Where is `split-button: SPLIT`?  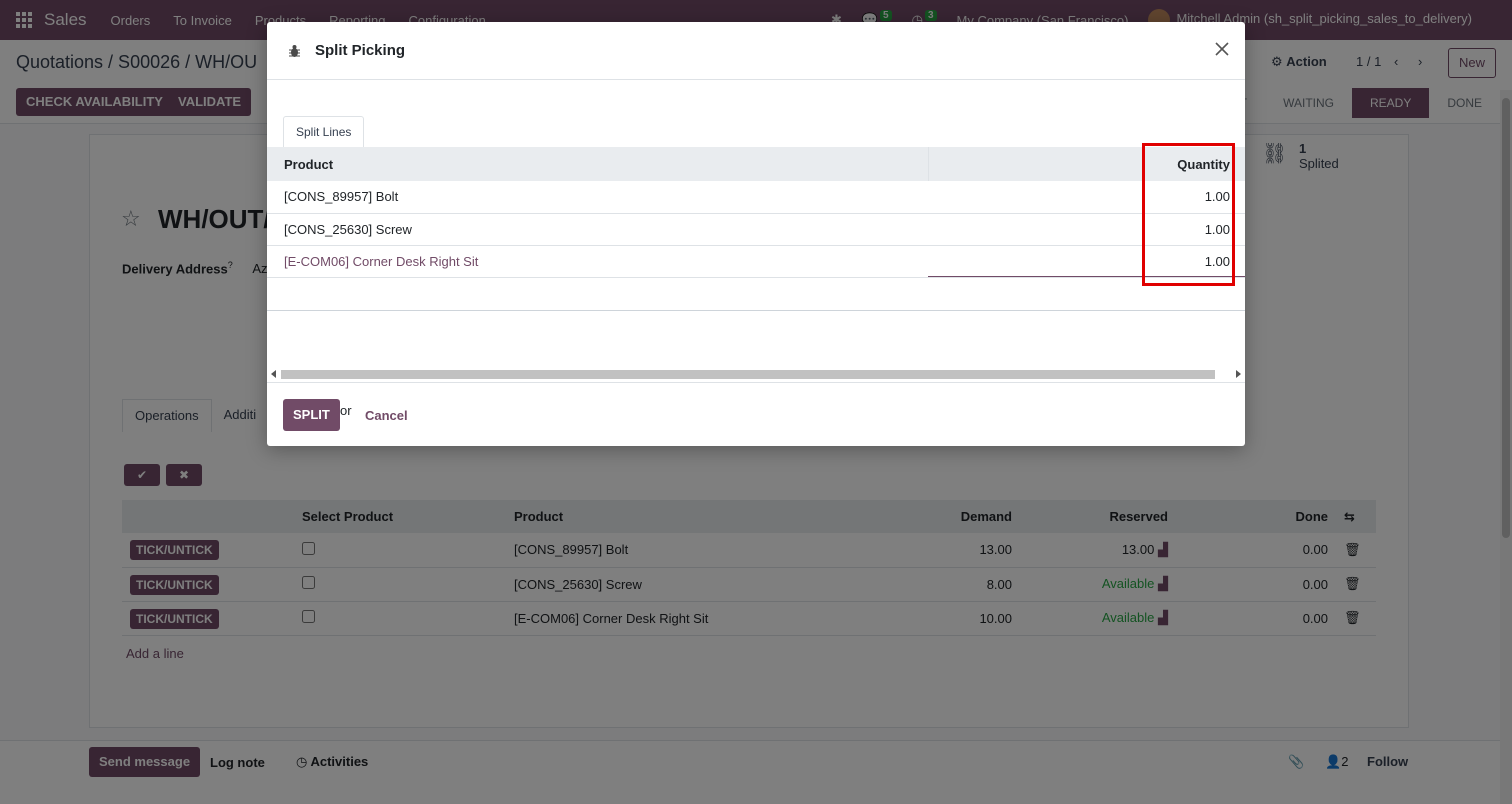 split-button: SPLIT is located at coordinates (311, 415).